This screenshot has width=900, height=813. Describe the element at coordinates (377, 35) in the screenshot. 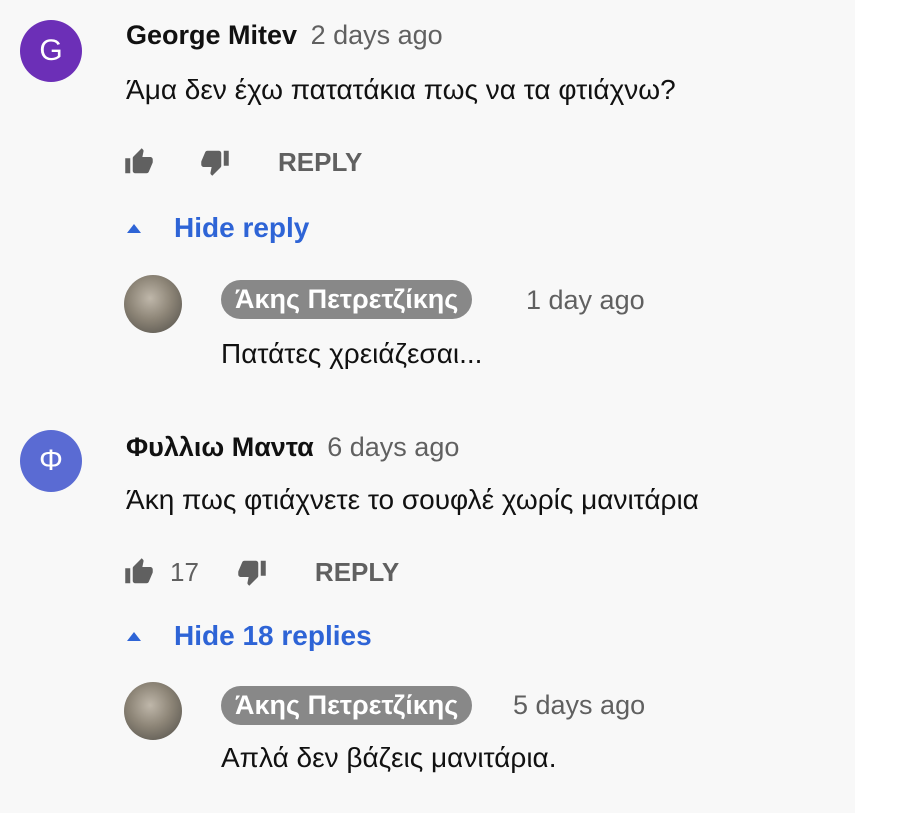

I see `timestamp: 2 days ago` at that location.